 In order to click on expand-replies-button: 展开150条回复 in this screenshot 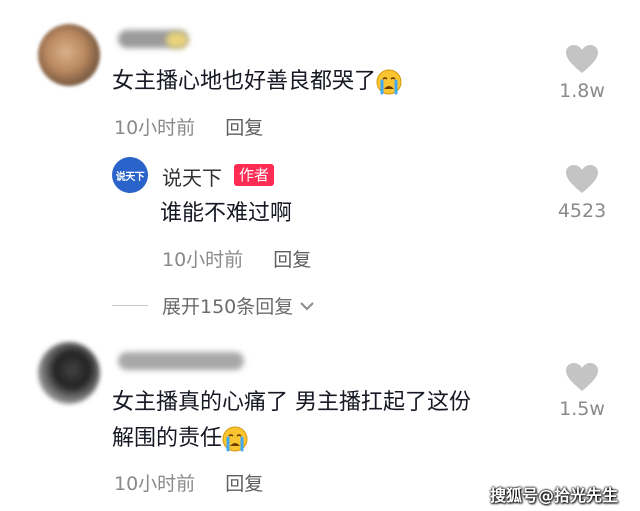, I will do `click(213, 305)`.